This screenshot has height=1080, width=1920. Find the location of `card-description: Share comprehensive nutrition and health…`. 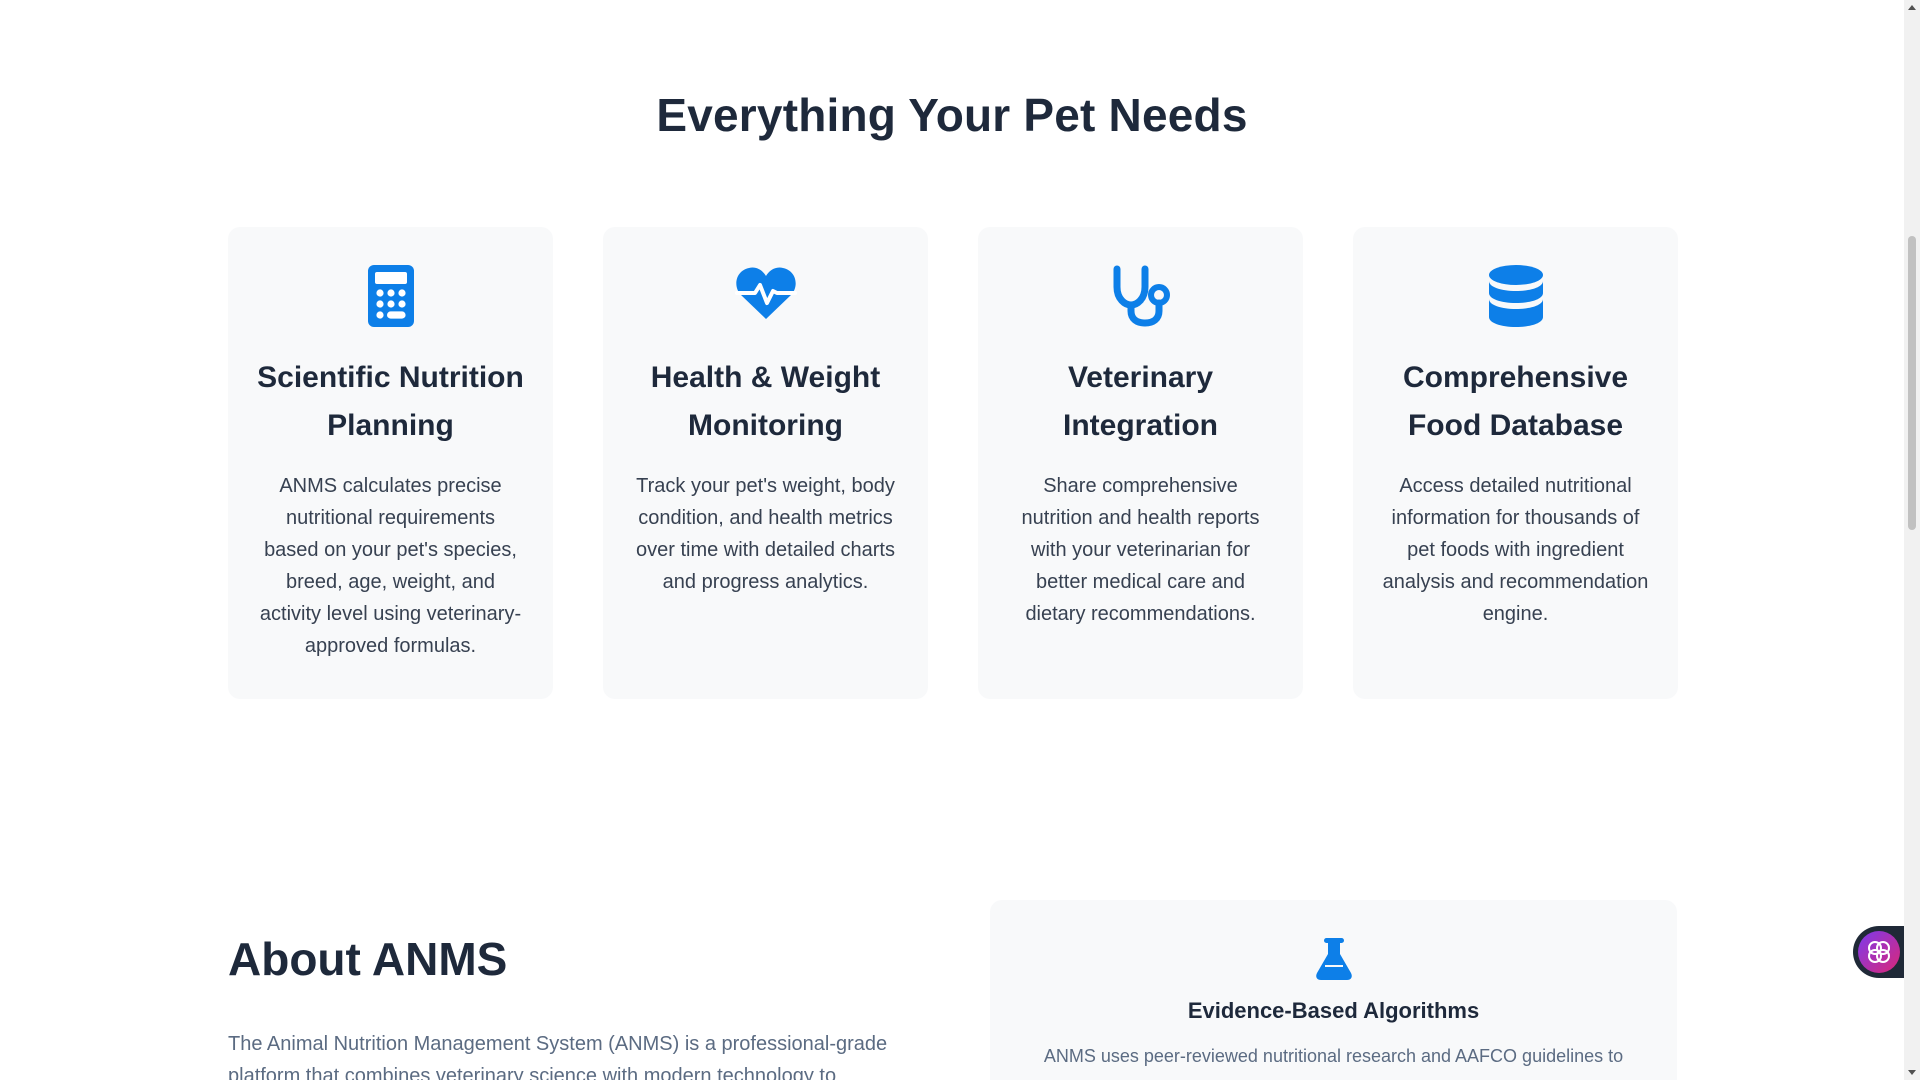

card-description: Share comprehensive nutrition and health… is located at coordinates (1140, 550).